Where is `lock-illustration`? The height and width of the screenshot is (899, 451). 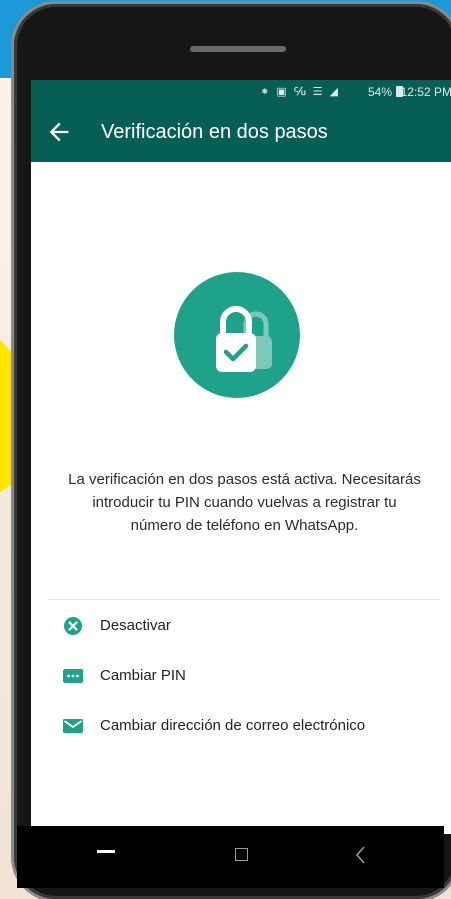 lock-illustration is located at coordinates (237, 335).